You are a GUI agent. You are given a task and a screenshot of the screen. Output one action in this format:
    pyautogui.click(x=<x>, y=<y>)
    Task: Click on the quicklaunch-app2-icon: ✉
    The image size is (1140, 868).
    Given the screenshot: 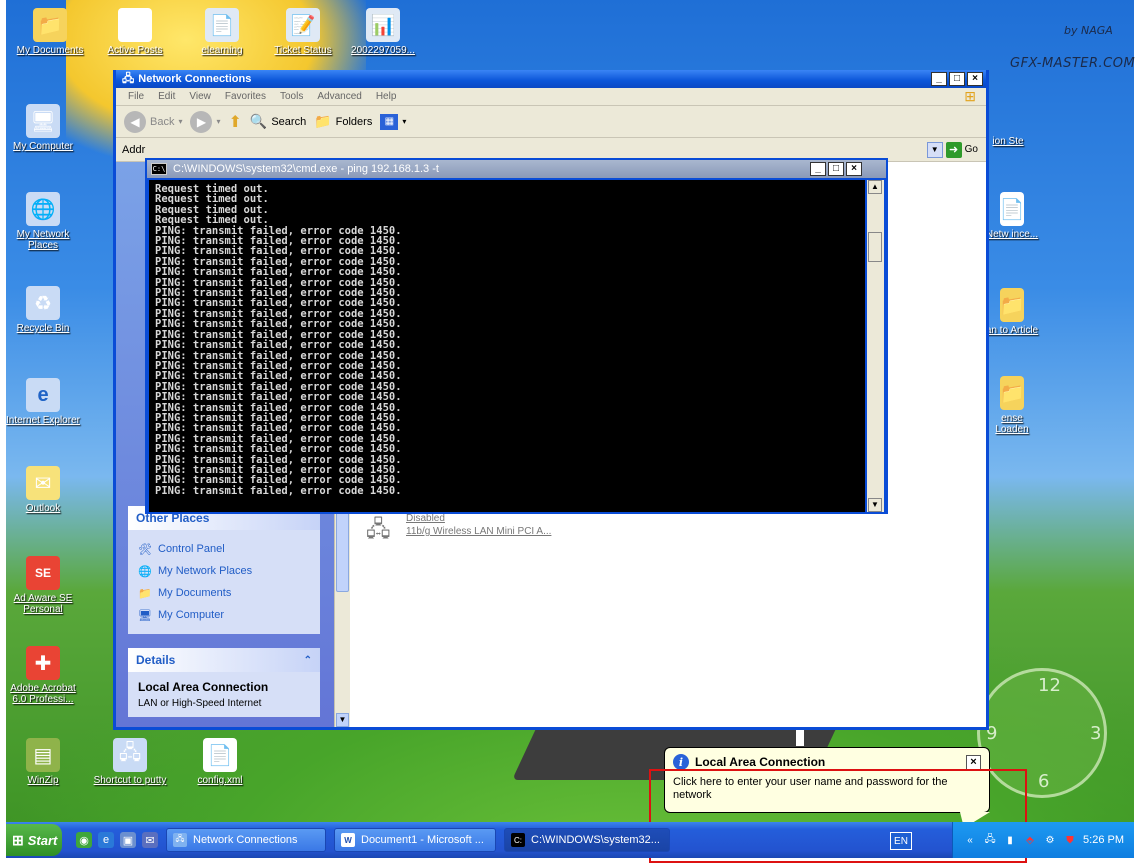 What is the action you would take?
    pyautogui.click(x=150, y=840)
    